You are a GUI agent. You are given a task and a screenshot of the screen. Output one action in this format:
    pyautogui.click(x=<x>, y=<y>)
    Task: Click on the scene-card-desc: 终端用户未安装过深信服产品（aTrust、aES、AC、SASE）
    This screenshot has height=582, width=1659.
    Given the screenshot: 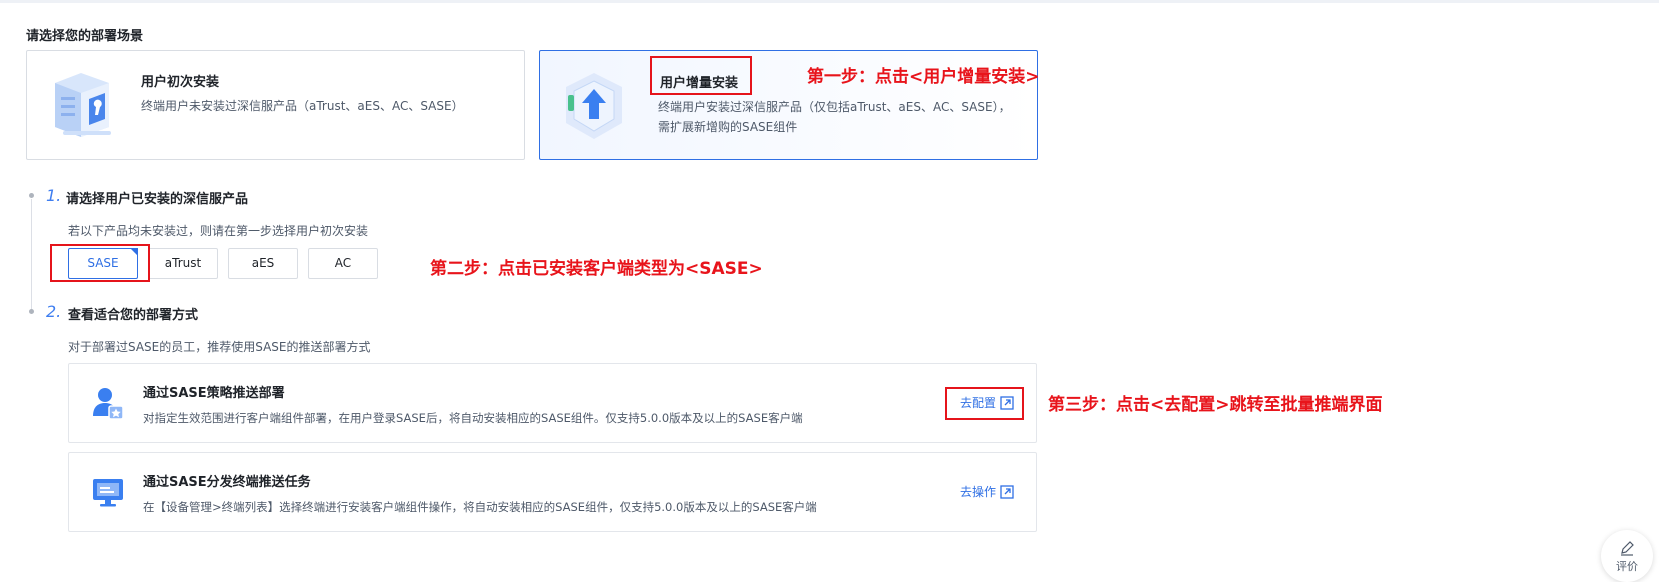 What is the action you would take?
    pyautogui.click(x=302, y=106)
    